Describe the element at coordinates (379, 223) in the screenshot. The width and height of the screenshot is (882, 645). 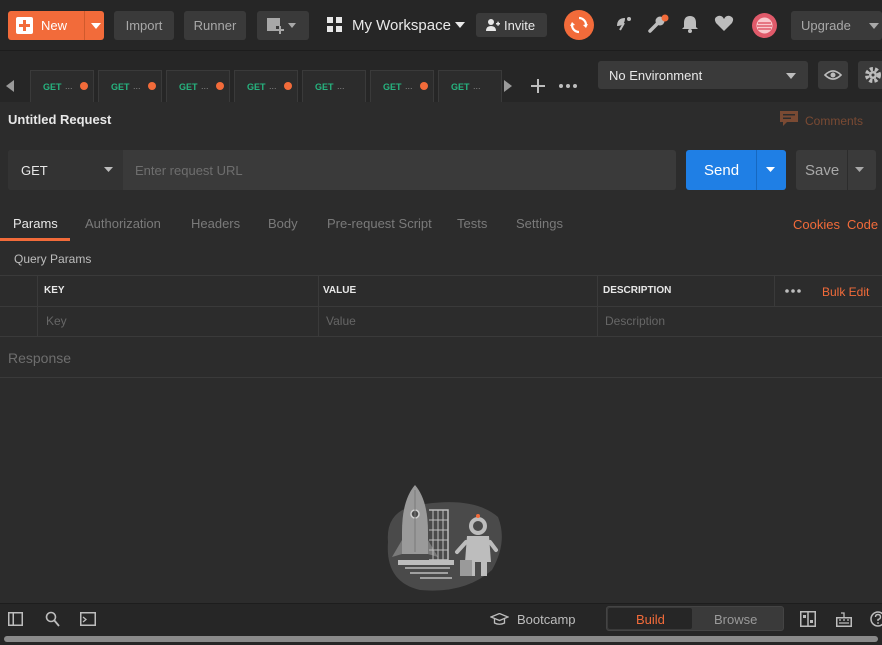
I see `tab-prerequest-script: Pre-request Script` at that location.